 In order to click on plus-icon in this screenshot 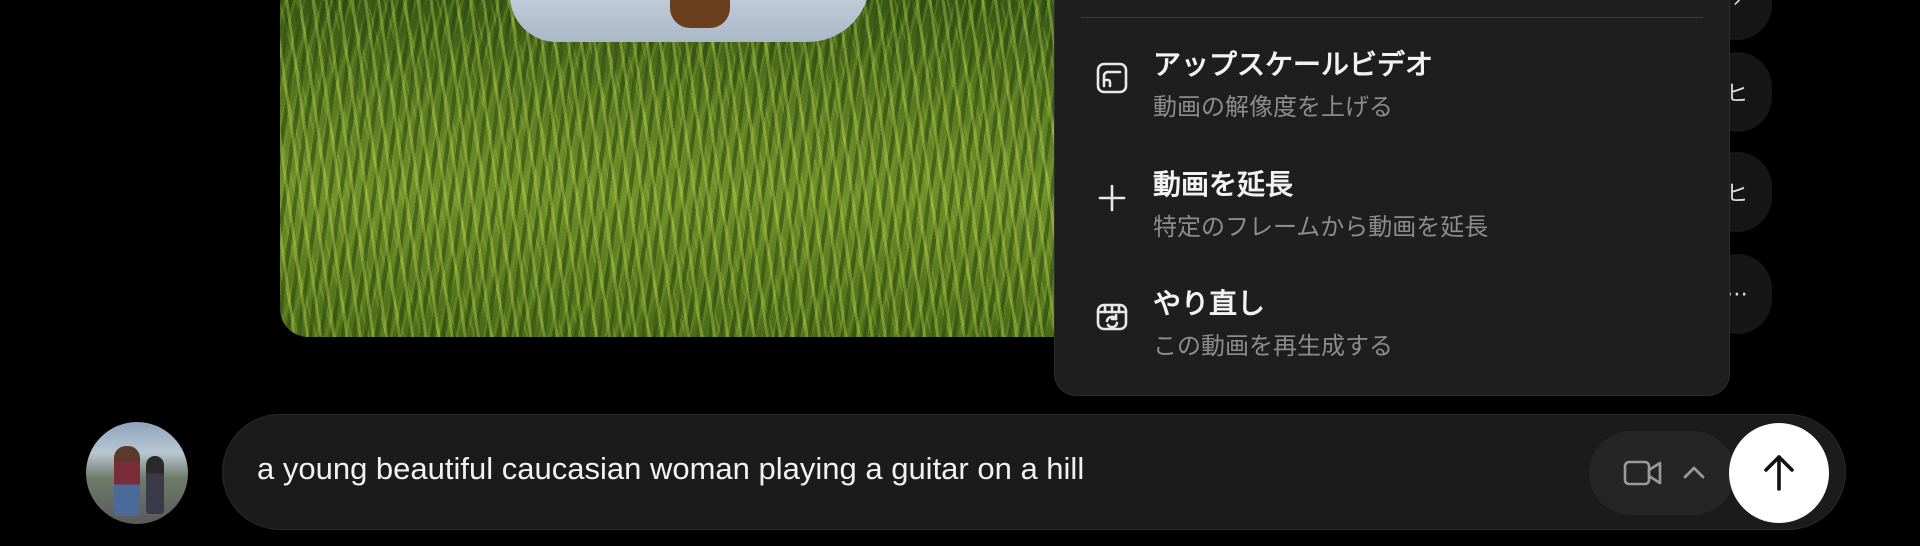, I will do `click(1112, 198)`.